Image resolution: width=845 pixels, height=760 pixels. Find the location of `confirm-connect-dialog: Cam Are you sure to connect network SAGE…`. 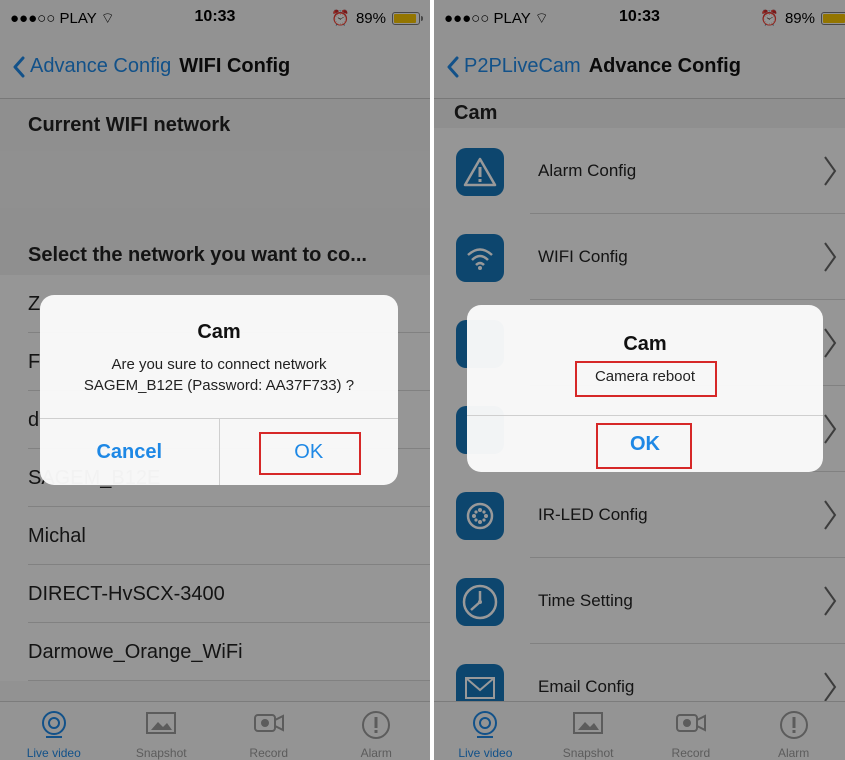

confirm-connect-dialog: Cam Are you sure to connect network SAGE… is located at coordinates (219, 390).